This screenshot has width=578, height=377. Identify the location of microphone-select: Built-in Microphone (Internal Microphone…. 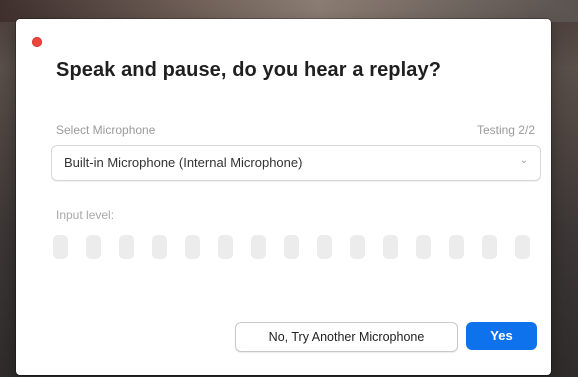
(296, 163).